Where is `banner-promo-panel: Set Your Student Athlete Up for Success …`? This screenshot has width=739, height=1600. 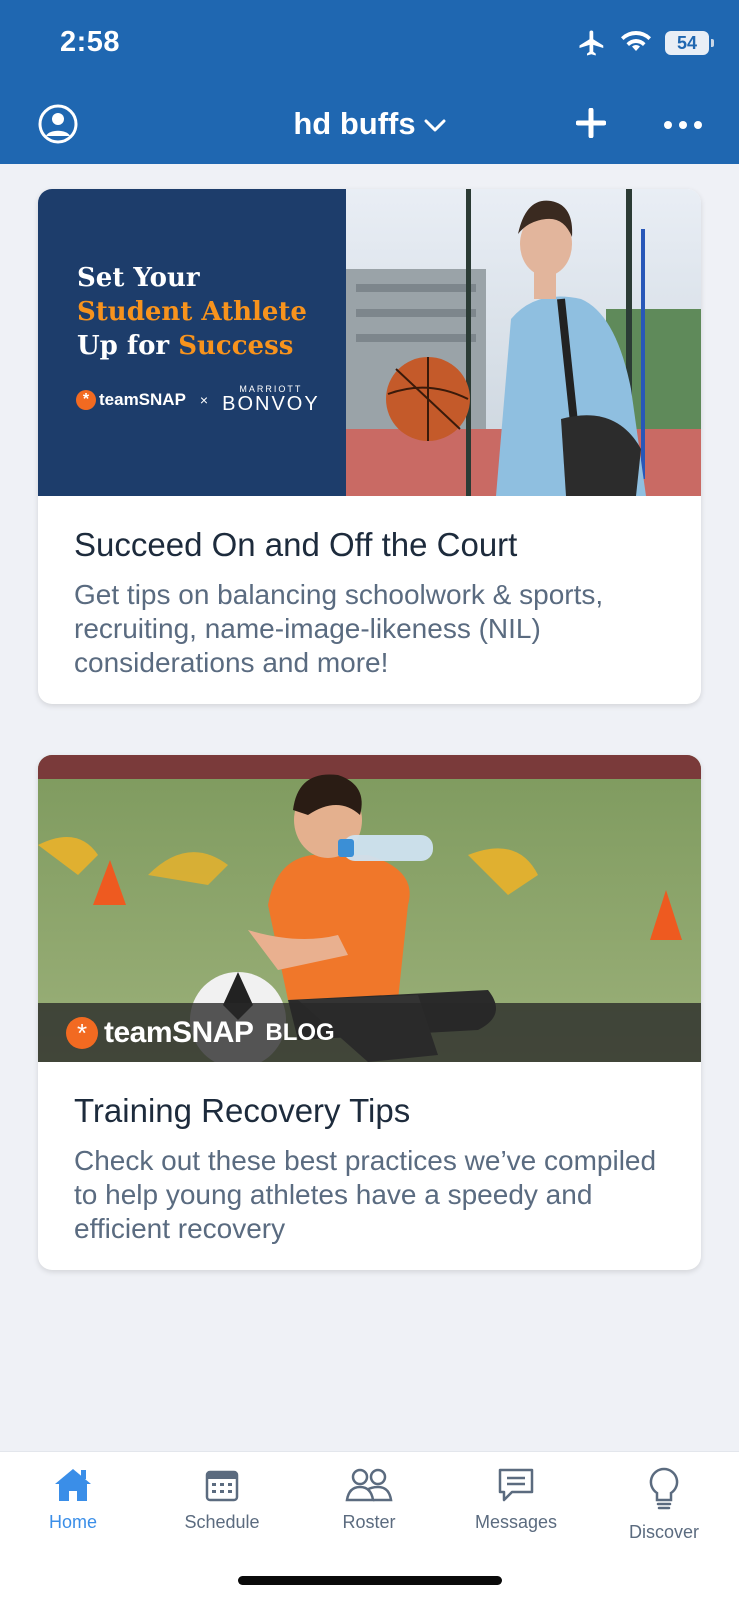 banner-promo-panel: Set Your Student Athlete Up for Success … is located at coordinates (192, 342).